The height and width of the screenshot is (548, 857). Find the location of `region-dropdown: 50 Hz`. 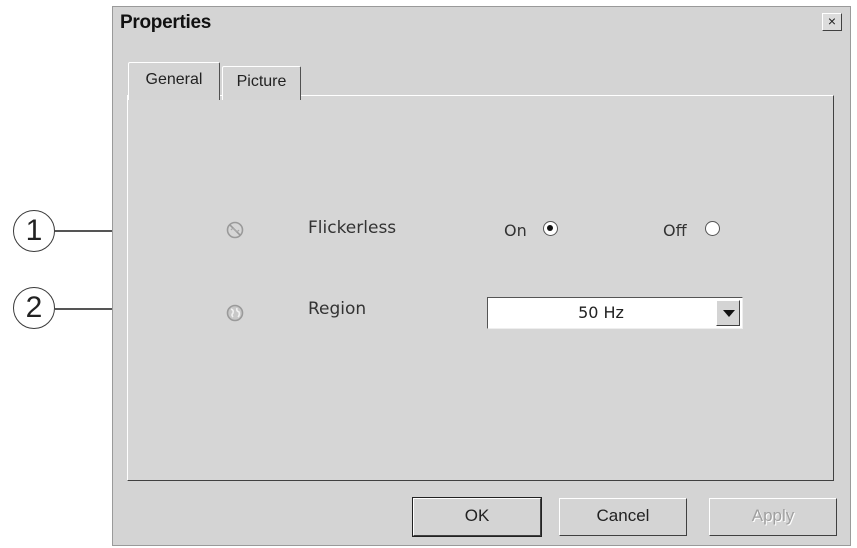

region-dropdown: 50 Hz is located at coordinates (615, 313).